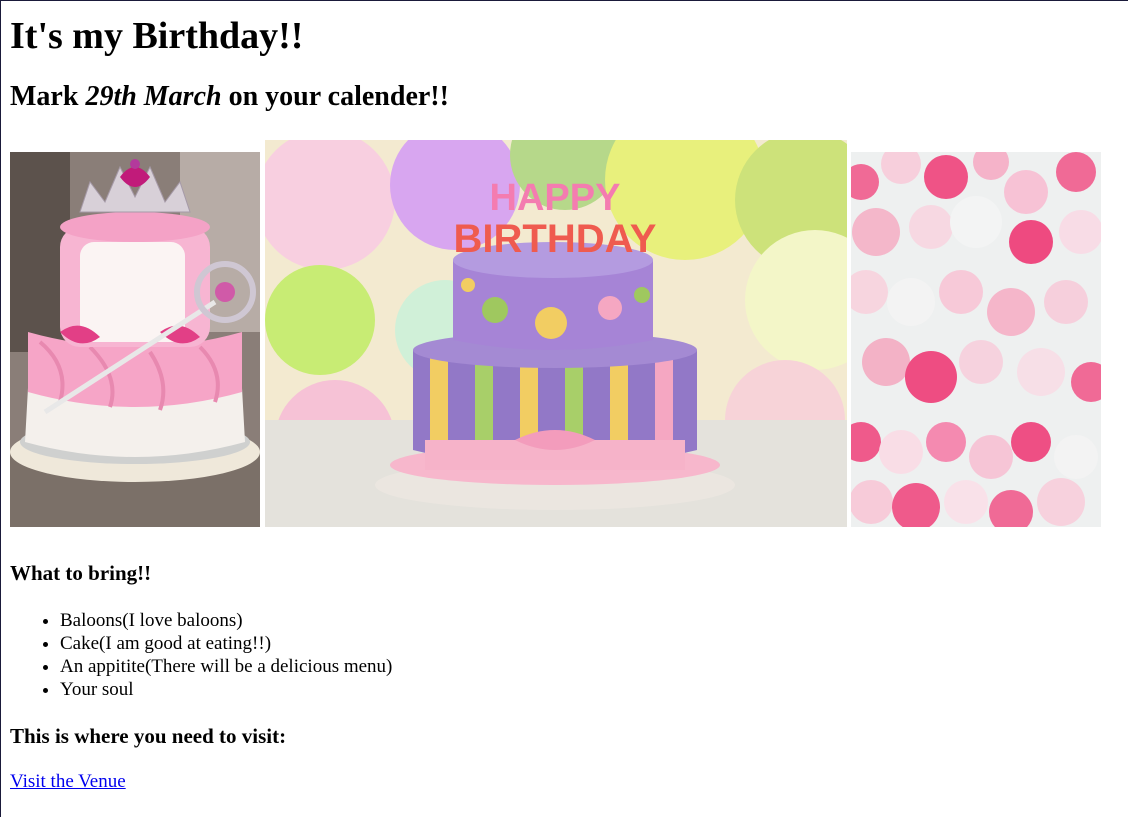  I want to click on list-item: Your soul, so click(594, 689).